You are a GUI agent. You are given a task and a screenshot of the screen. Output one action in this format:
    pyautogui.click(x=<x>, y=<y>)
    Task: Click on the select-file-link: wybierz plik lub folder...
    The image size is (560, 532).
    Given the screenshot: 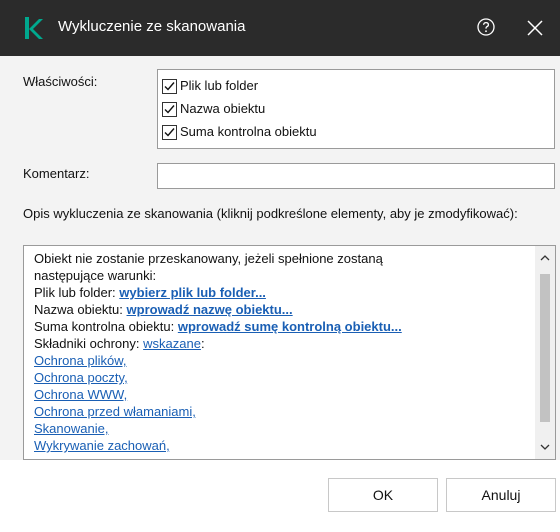 What is the action you would take?
    pyautogui.click(x=192, y=292)
    